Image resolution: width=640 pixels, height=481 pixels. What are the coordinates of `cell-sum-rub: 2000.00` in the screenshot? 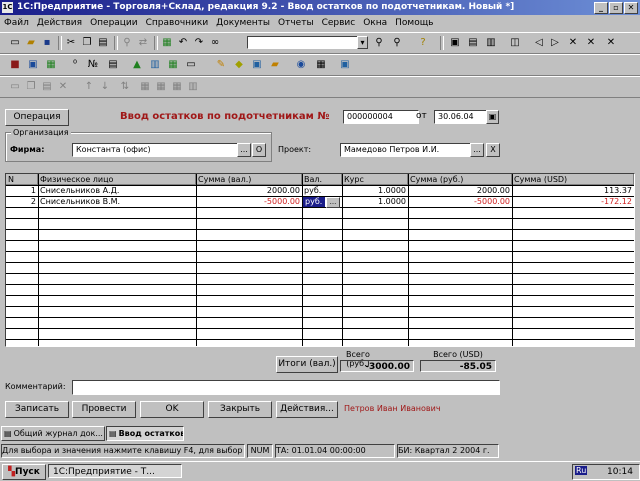 It's located at (460, 190).